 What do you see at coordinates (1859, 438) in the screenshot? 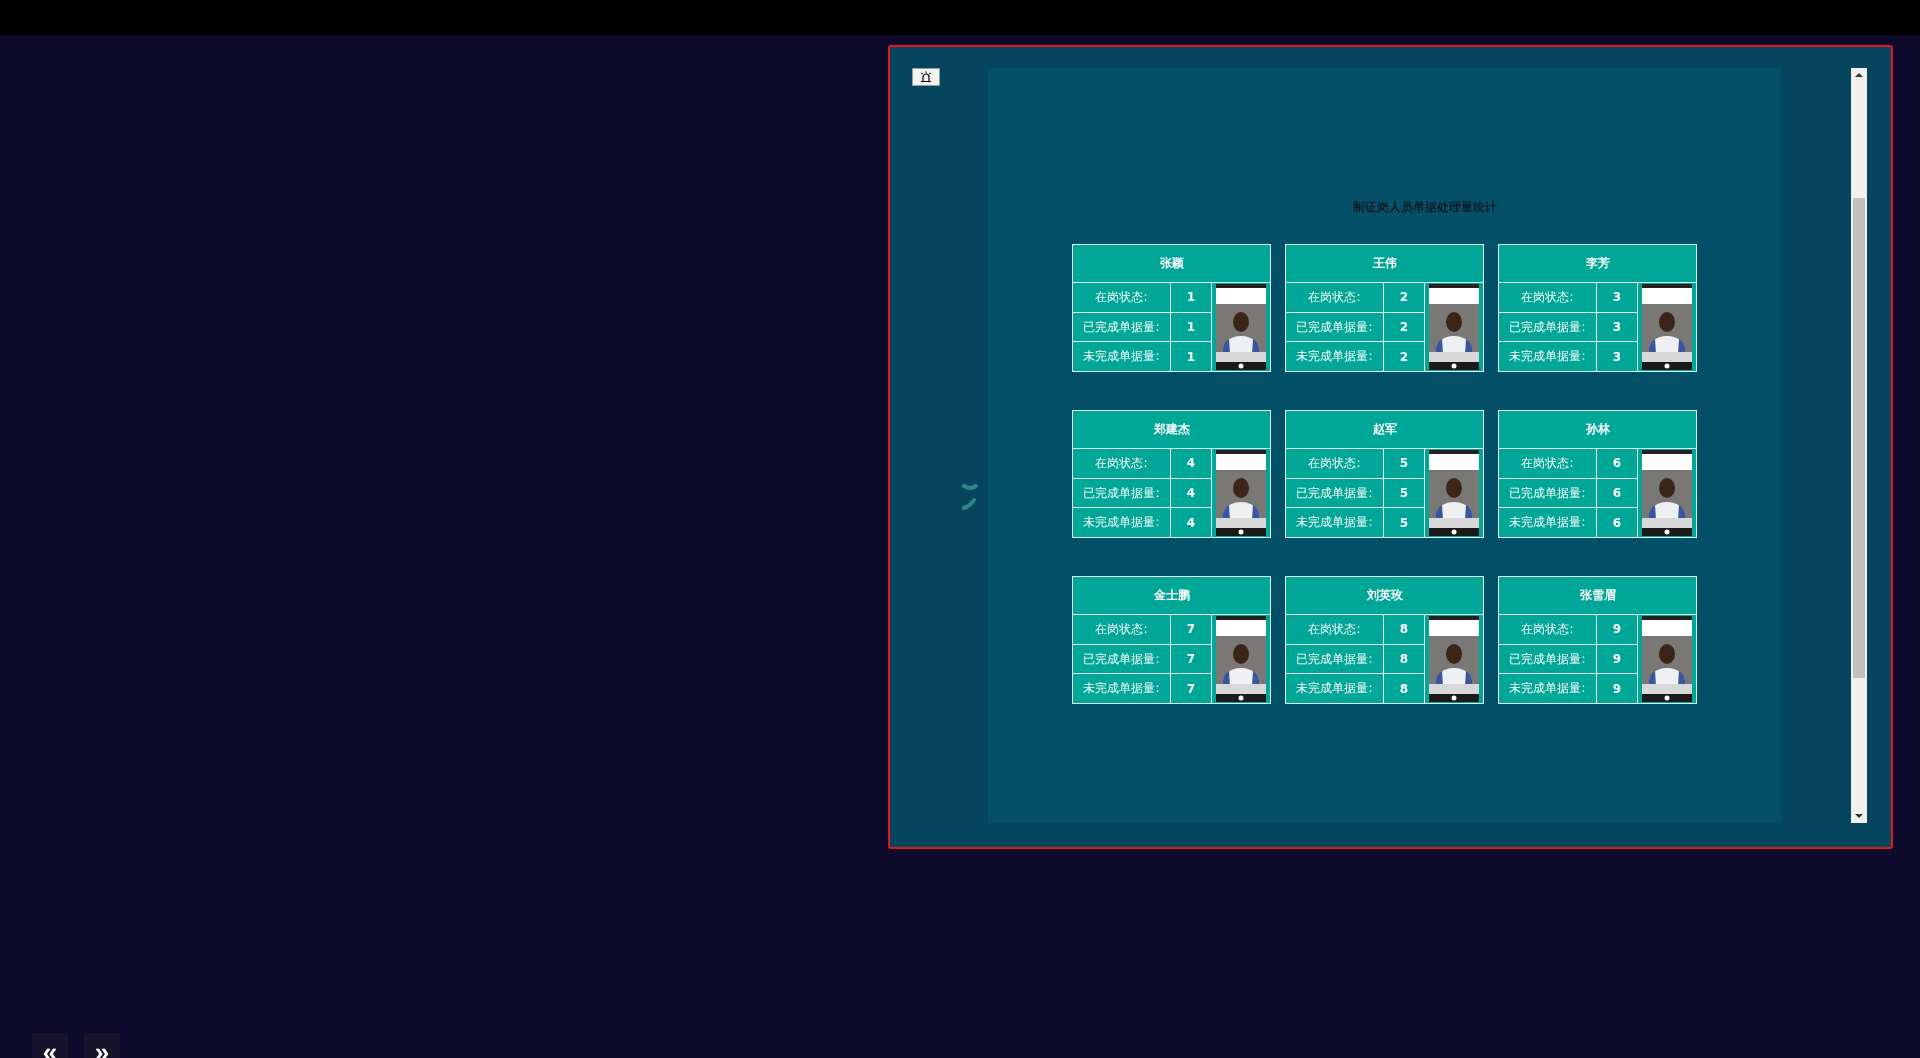
I see `scrollbar-thumb` at bounding box center [1859, 438].